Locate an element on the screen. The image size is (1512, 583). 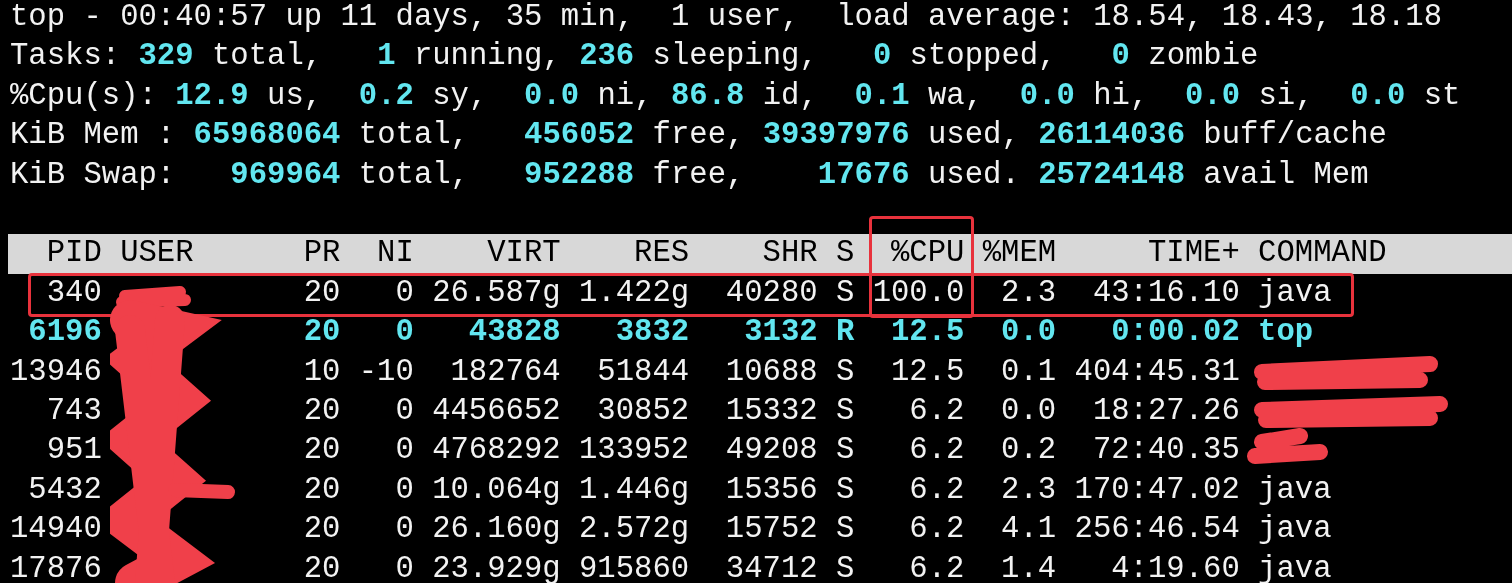
table-cell-text: 5432 is located at coordinates (64, 490).